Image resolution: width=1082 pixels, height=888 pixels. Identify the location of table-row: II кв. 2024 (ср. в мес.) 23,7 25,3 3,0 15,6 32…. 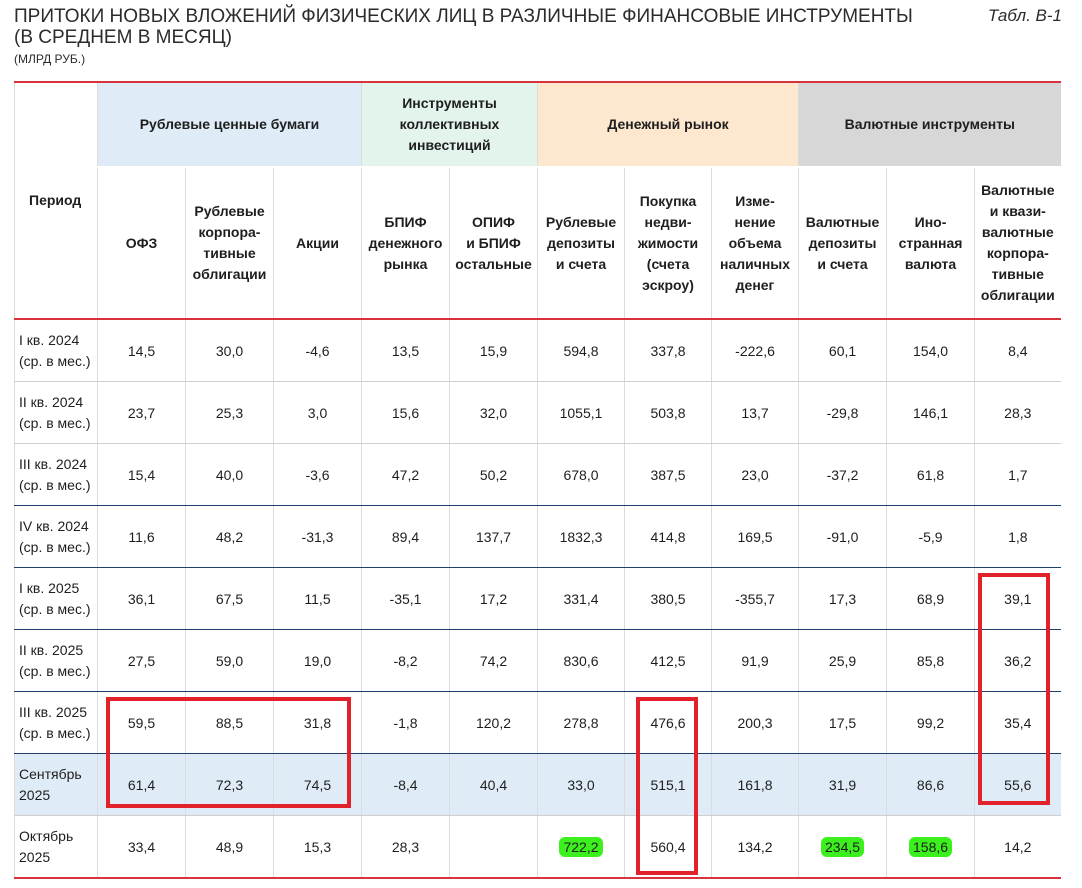
(537, 412).